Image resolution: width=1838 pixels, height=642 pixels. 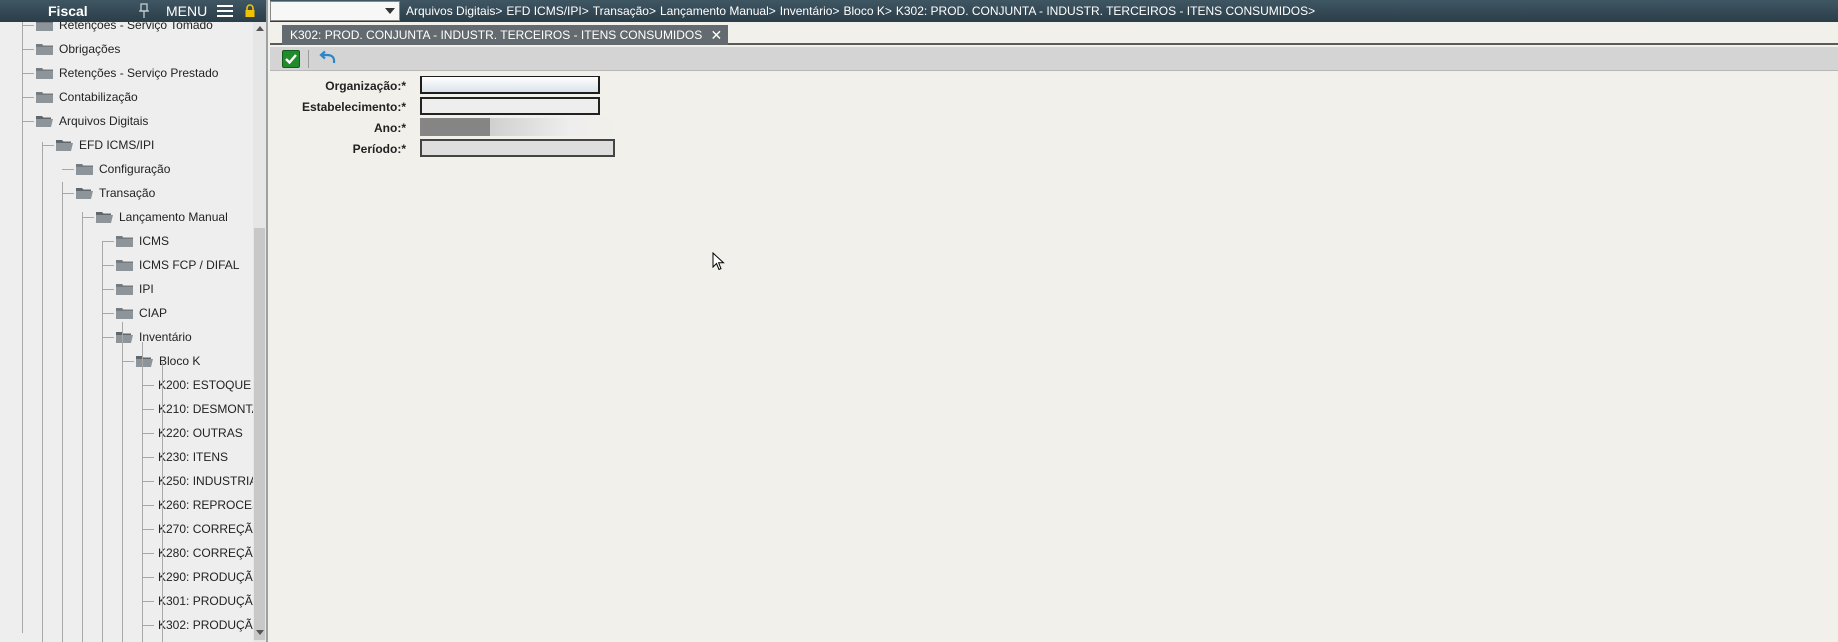 I want to click on tree-item: Obrigações, so click(x=78, y=49).